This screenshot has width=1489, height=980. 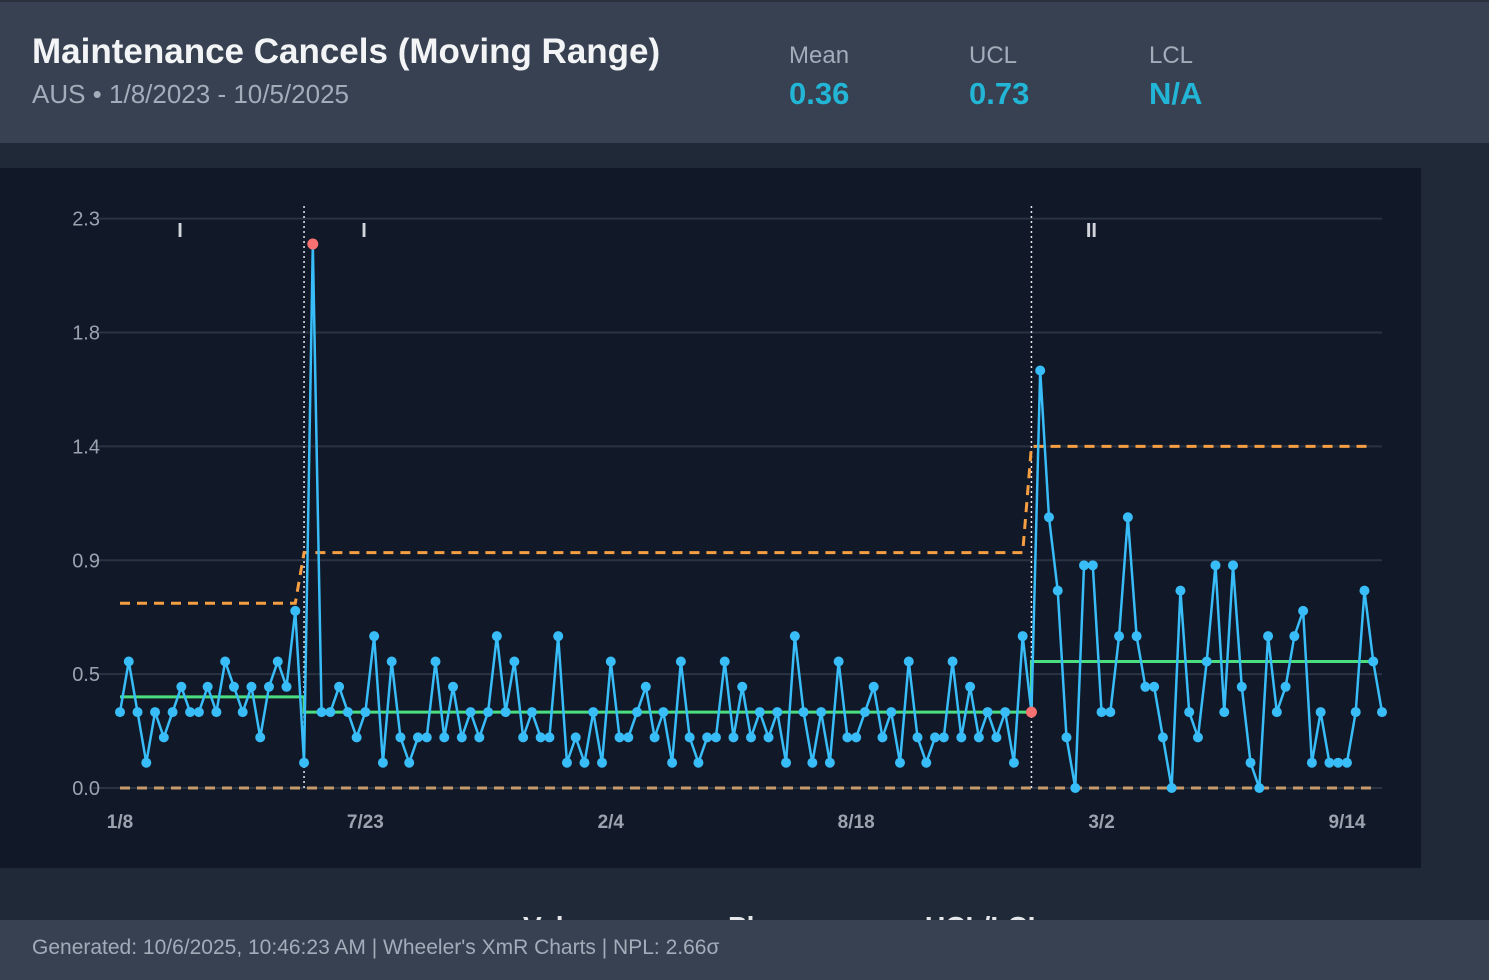 What do you see at coordinates (1346, 822) in the screenshot?
I see `x-tick-label: 9/14` at bounding box center [1346, 822].